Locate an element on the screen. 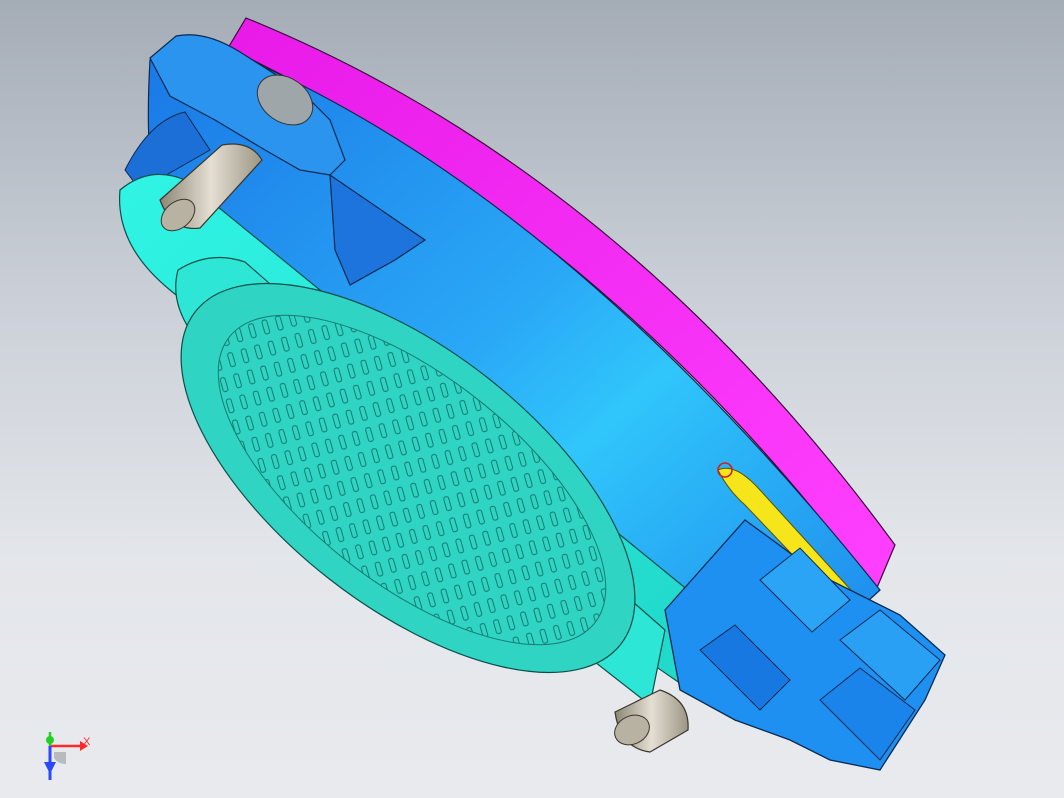  x-axis-label: X is located at coordinates (87, 742).